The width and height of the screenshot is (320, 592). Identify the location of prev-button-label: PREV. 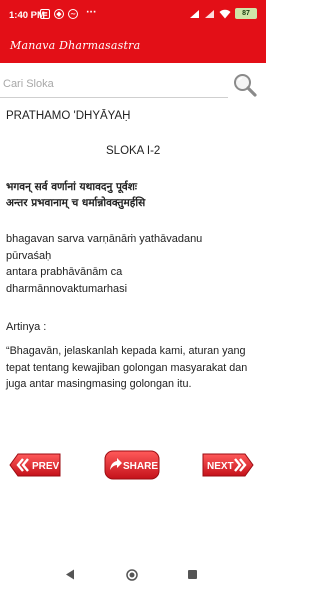
(46, 466).